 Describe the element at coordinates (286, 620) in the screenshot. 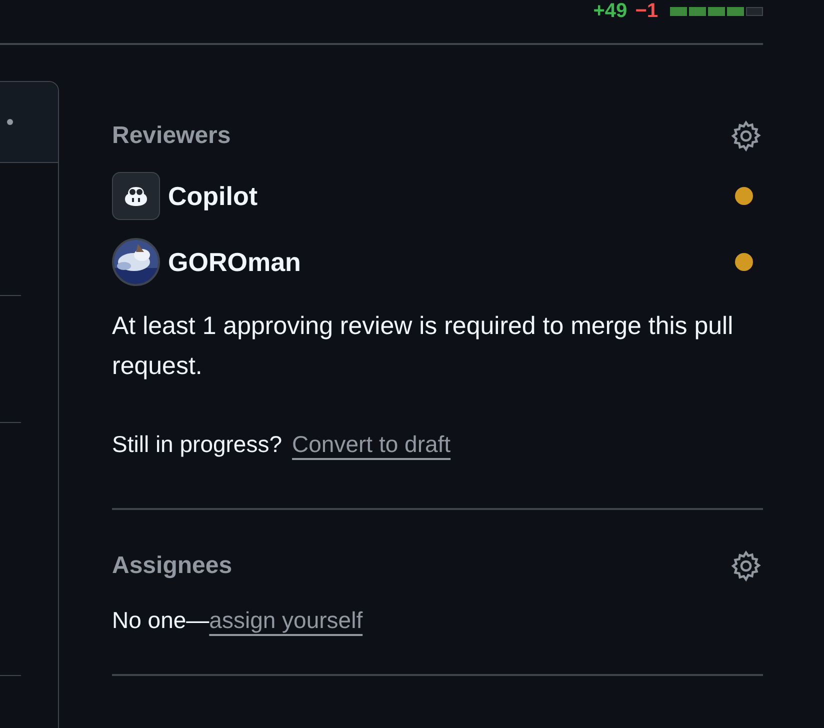

I see `assign-yourself-link: assign yourself` at that location.